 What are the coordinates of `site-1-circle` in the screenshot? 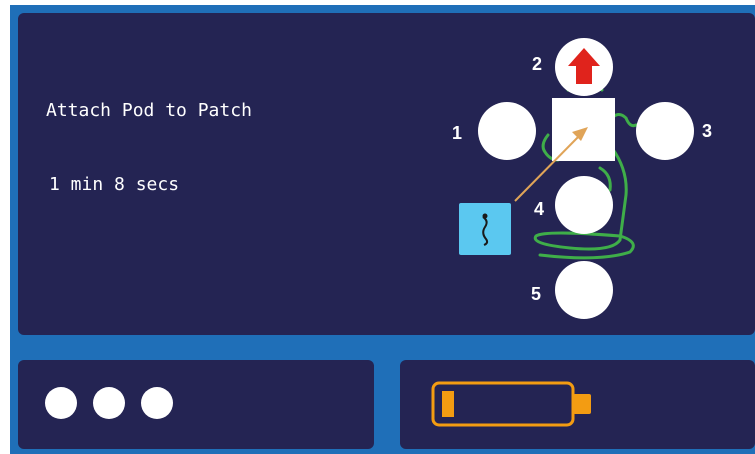 It's located at (507, 131).